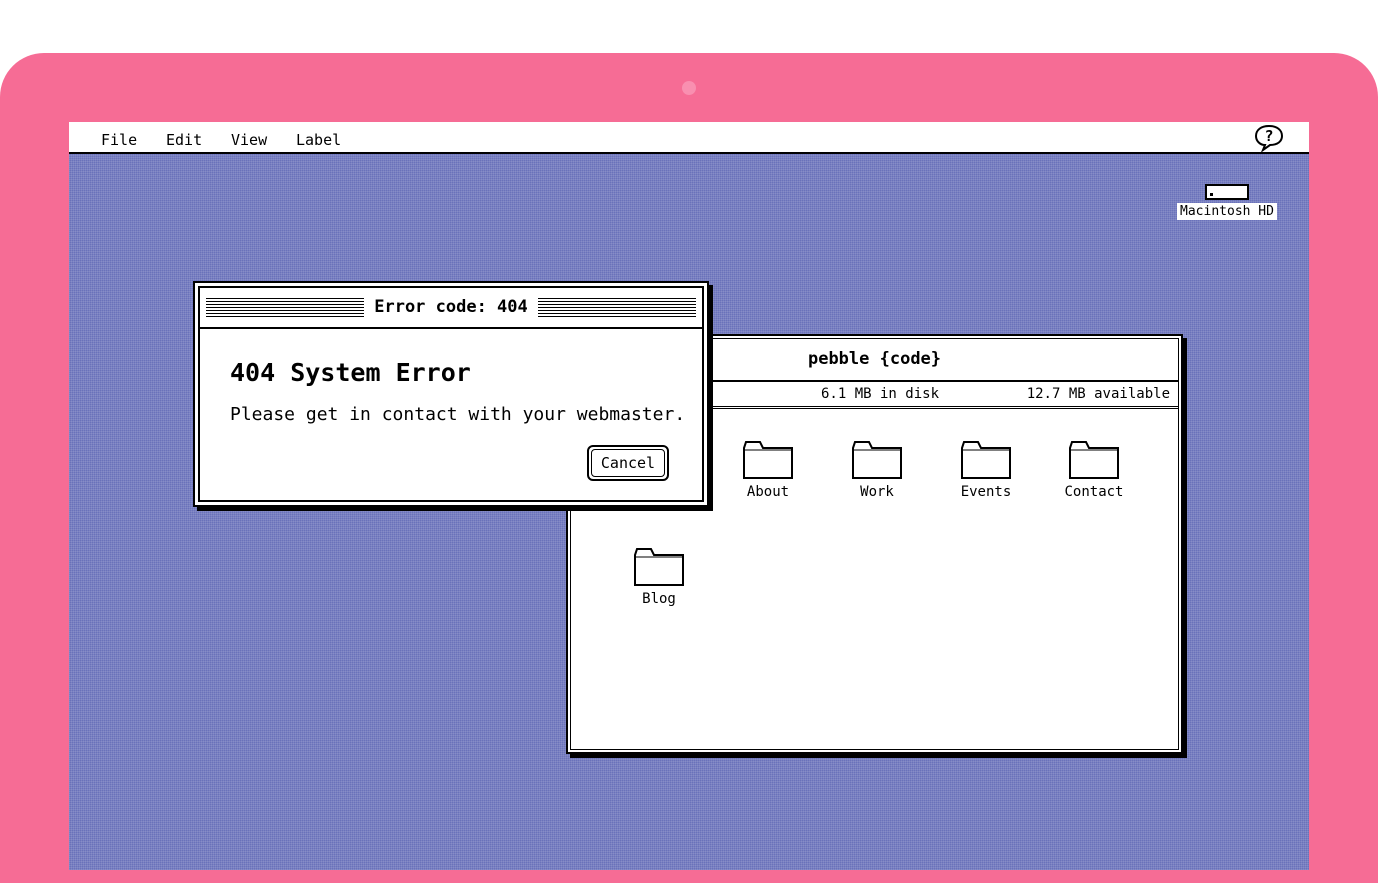 The image size is (1378, 883). I want to click on menu-edit: Edit, so click(184, 140).